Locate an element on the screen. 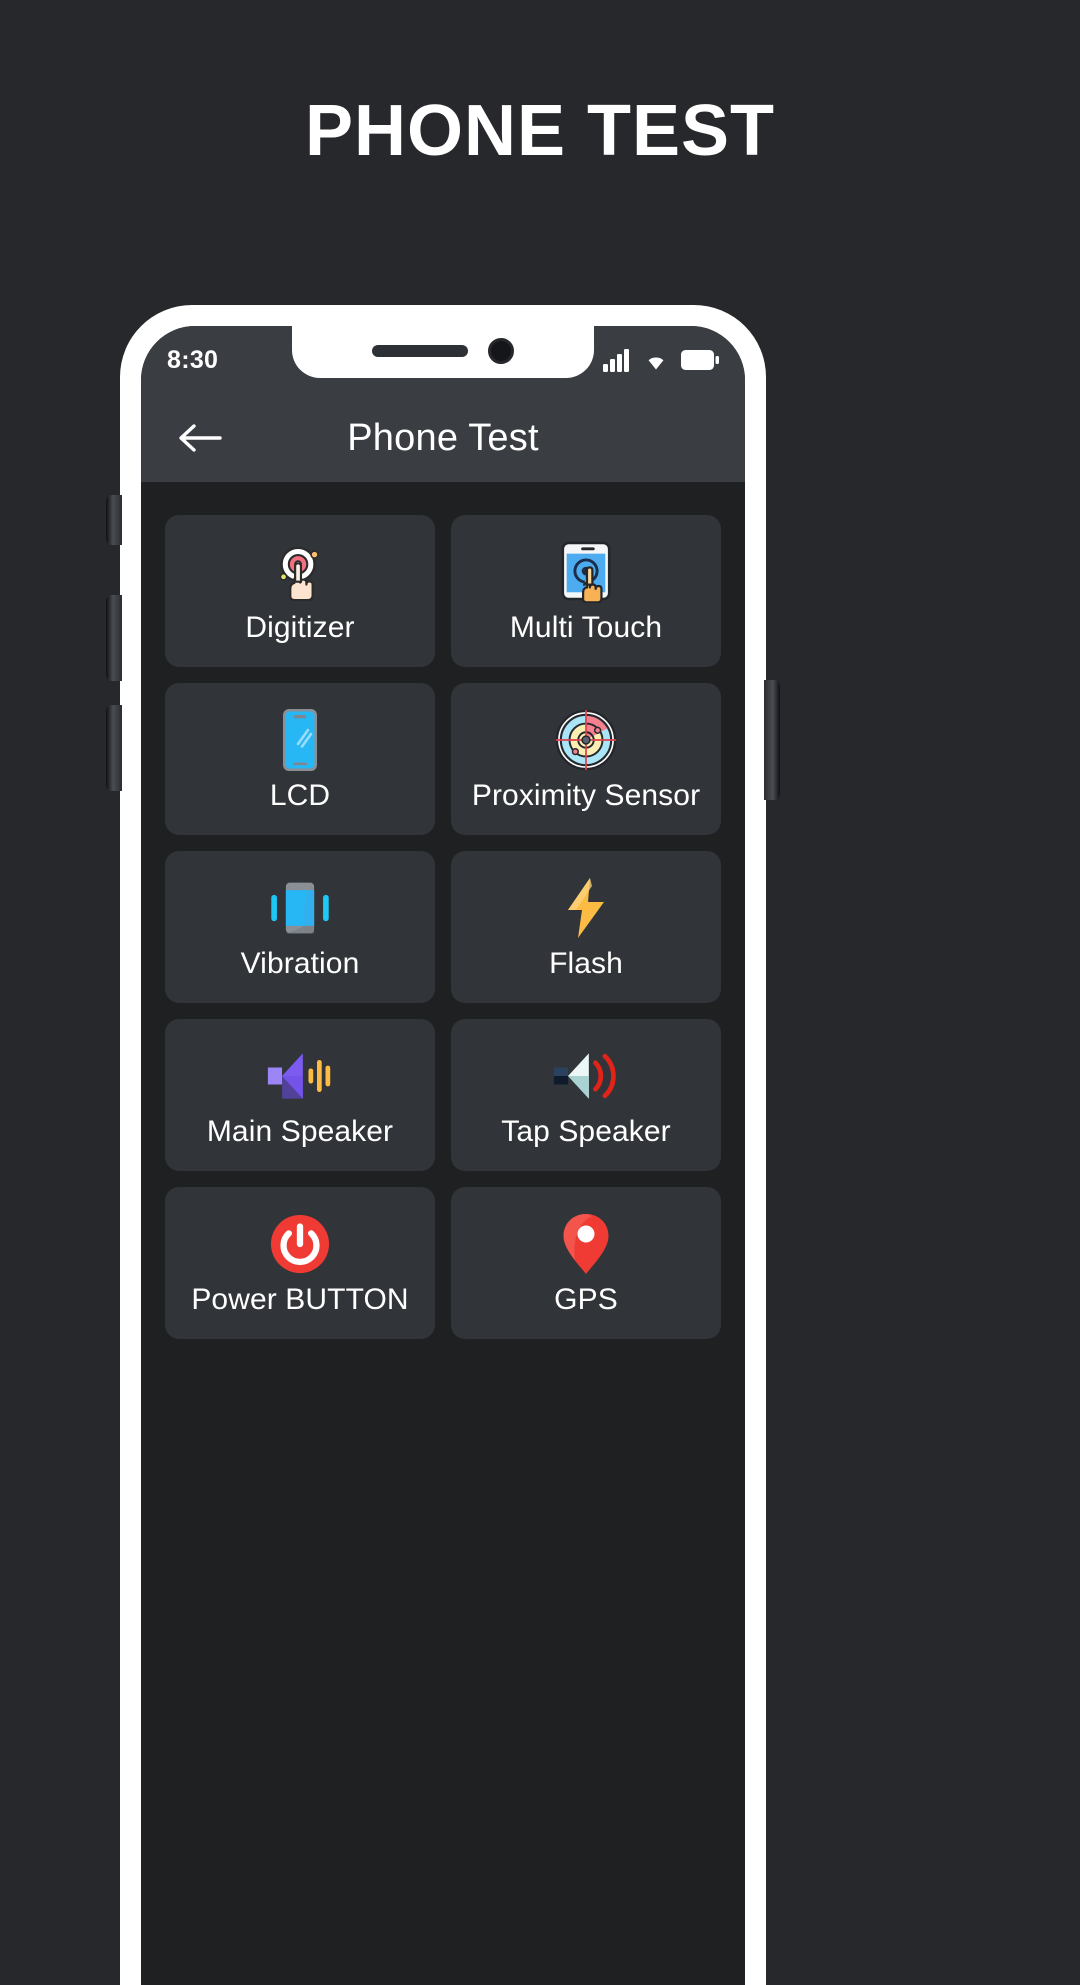  page-title: PHONE TEST is located at coordinates (540, 131).